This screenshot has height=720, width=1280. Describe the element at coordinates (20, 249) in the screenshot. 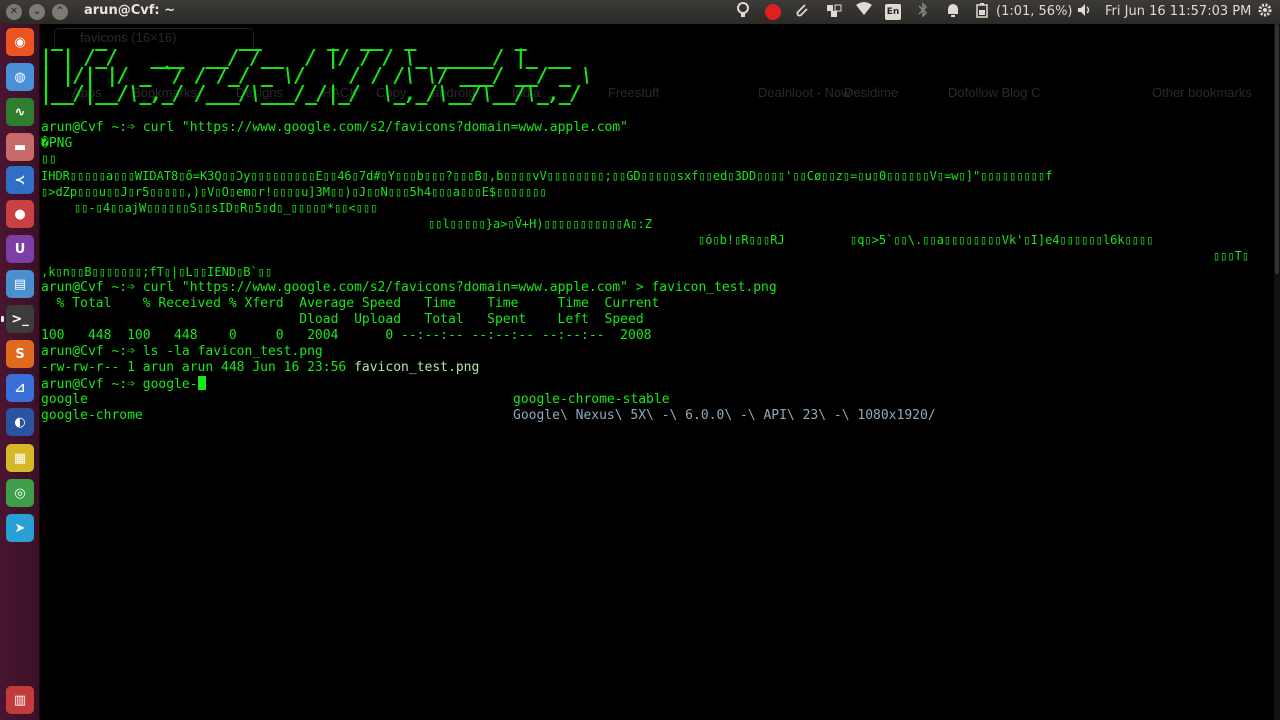

I see `upwork-icon: U` at that location.